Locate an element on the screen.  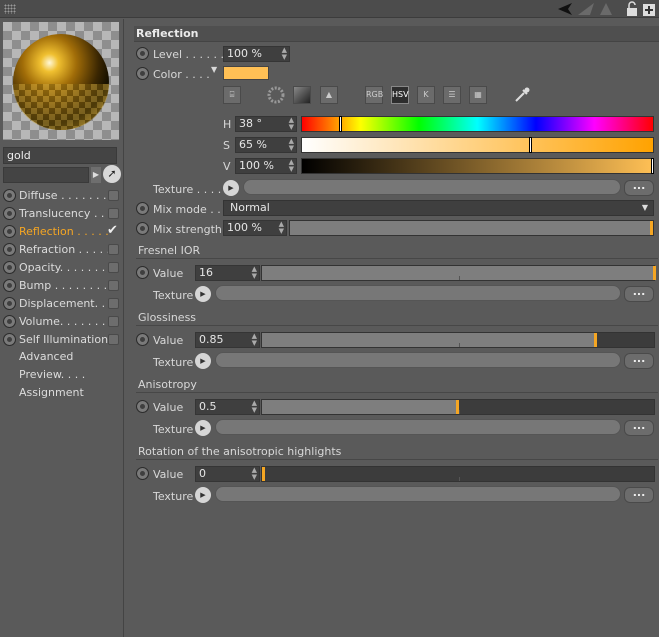
material-preview is located at coordinates (61, 81).